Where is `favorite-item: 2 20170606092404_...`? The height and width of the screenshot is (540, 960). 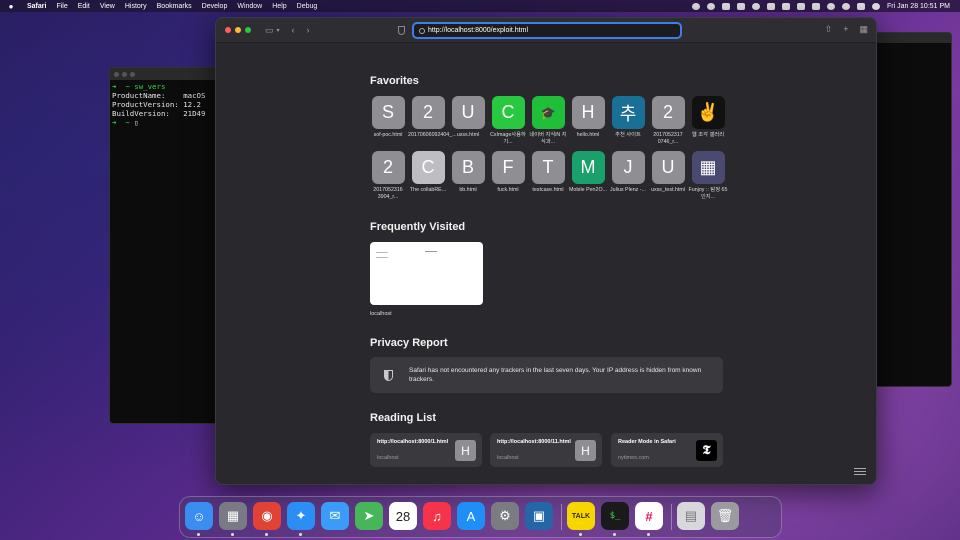
favorite-item: 2 20170606092404_... is located at coordinates (432, 117).